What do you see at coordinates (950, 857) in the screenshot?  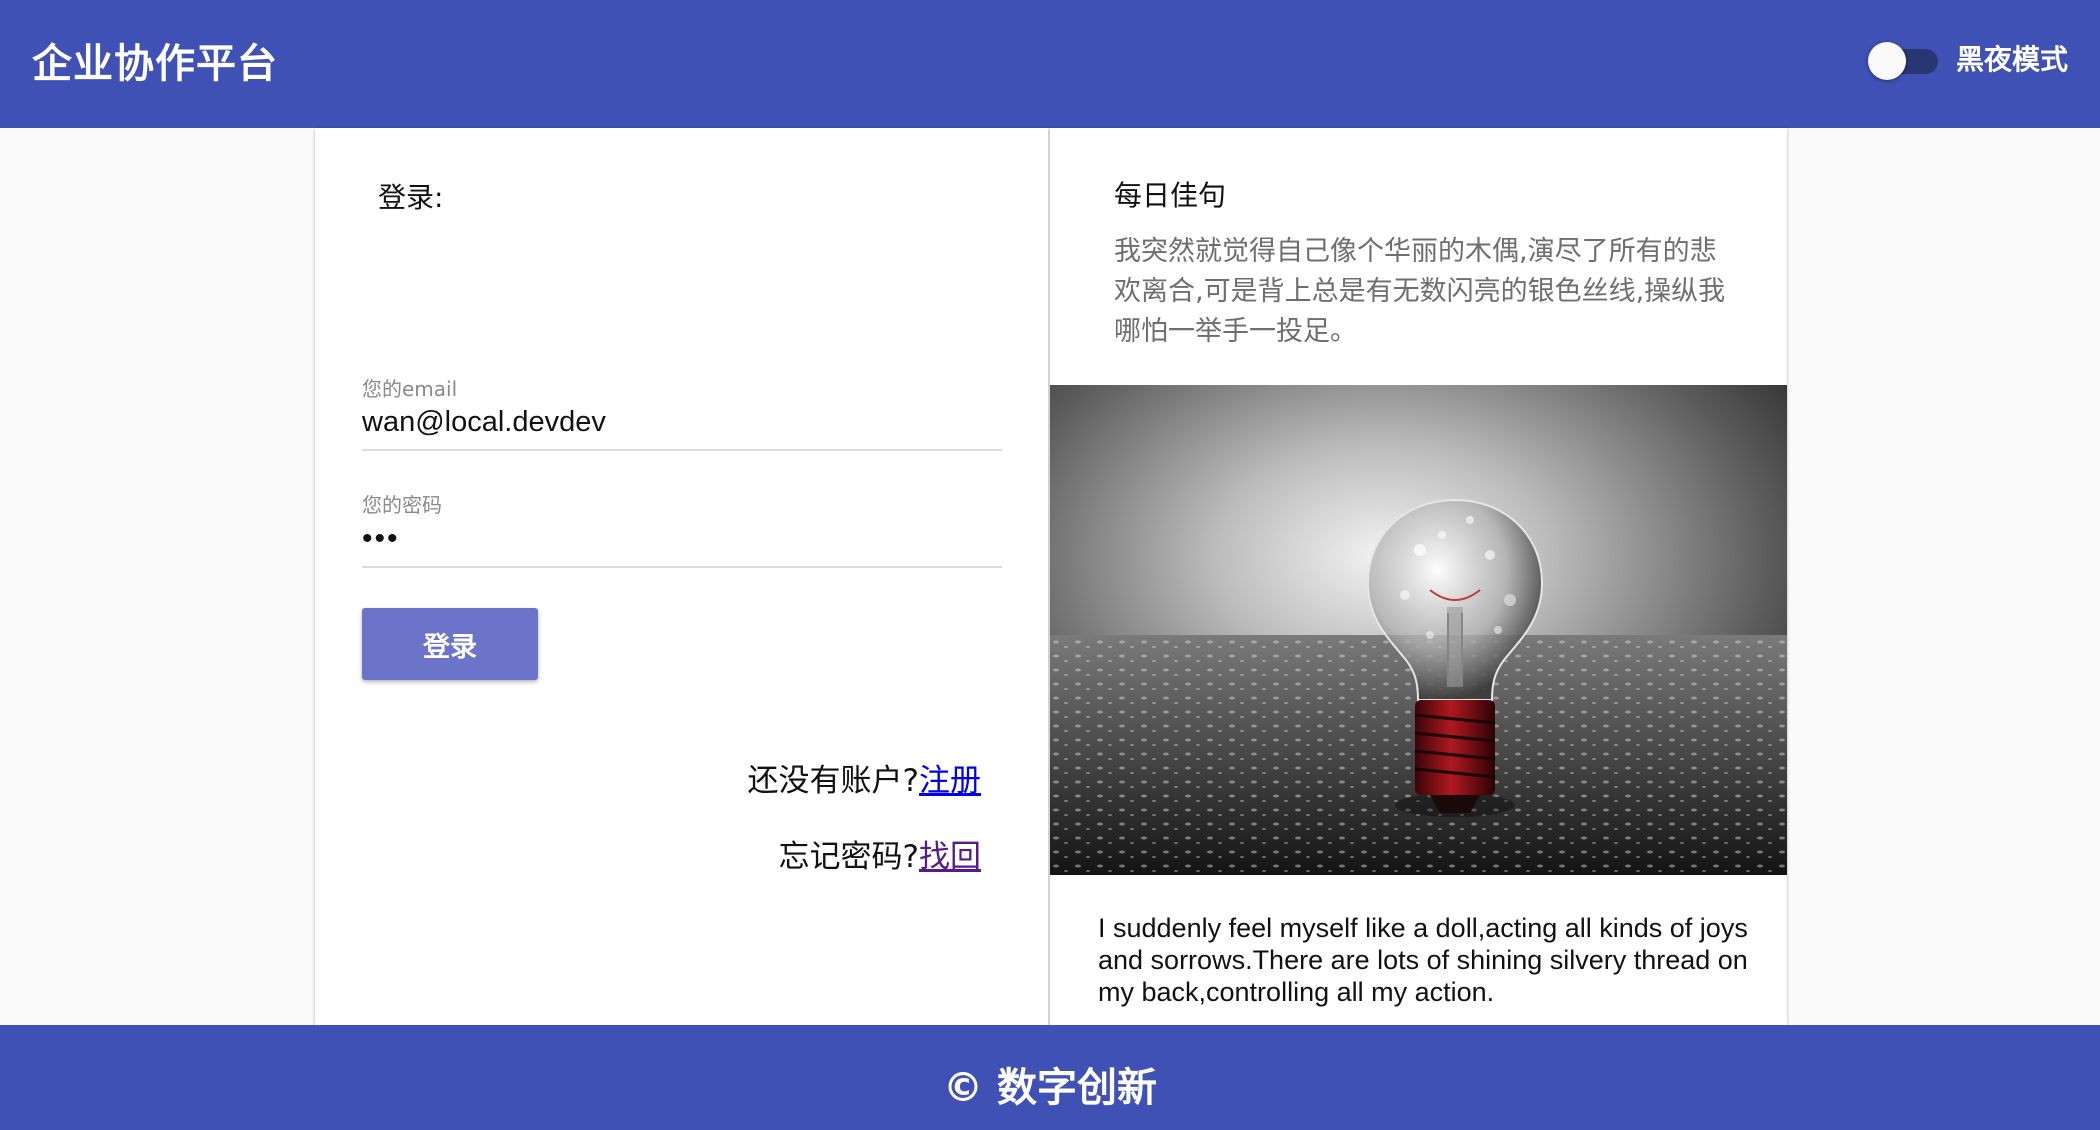 I see `recover-password-link: 找回` at bounding box center [950, 857].